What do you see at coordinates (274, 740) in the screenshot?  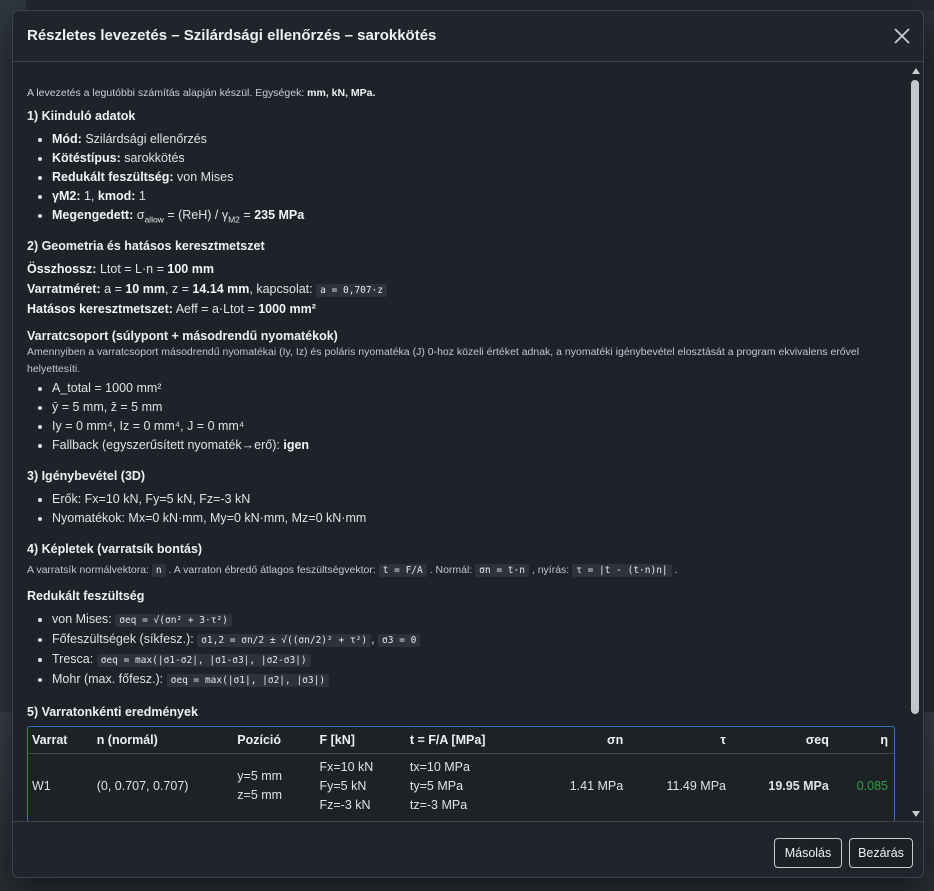 I see `col-position: Pozíció` at bounding box center [274, 740].